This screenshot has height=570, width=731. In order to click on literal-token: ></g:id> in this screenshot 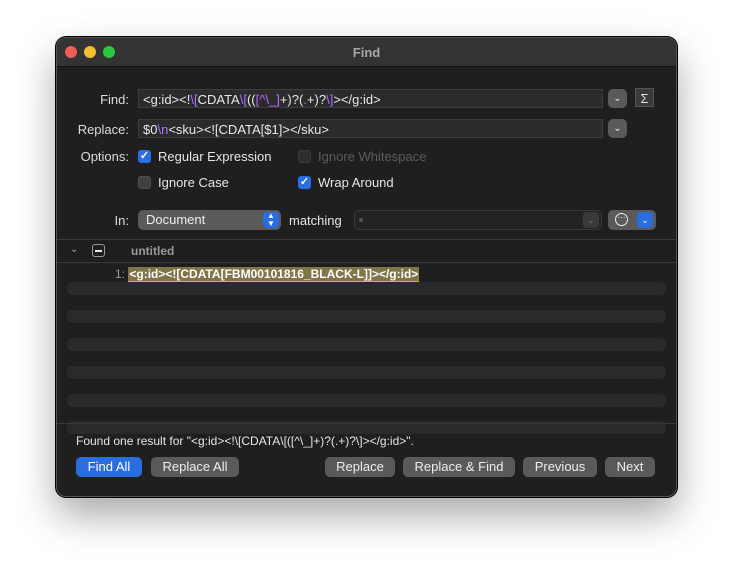, I will do `click(357, 99)`.